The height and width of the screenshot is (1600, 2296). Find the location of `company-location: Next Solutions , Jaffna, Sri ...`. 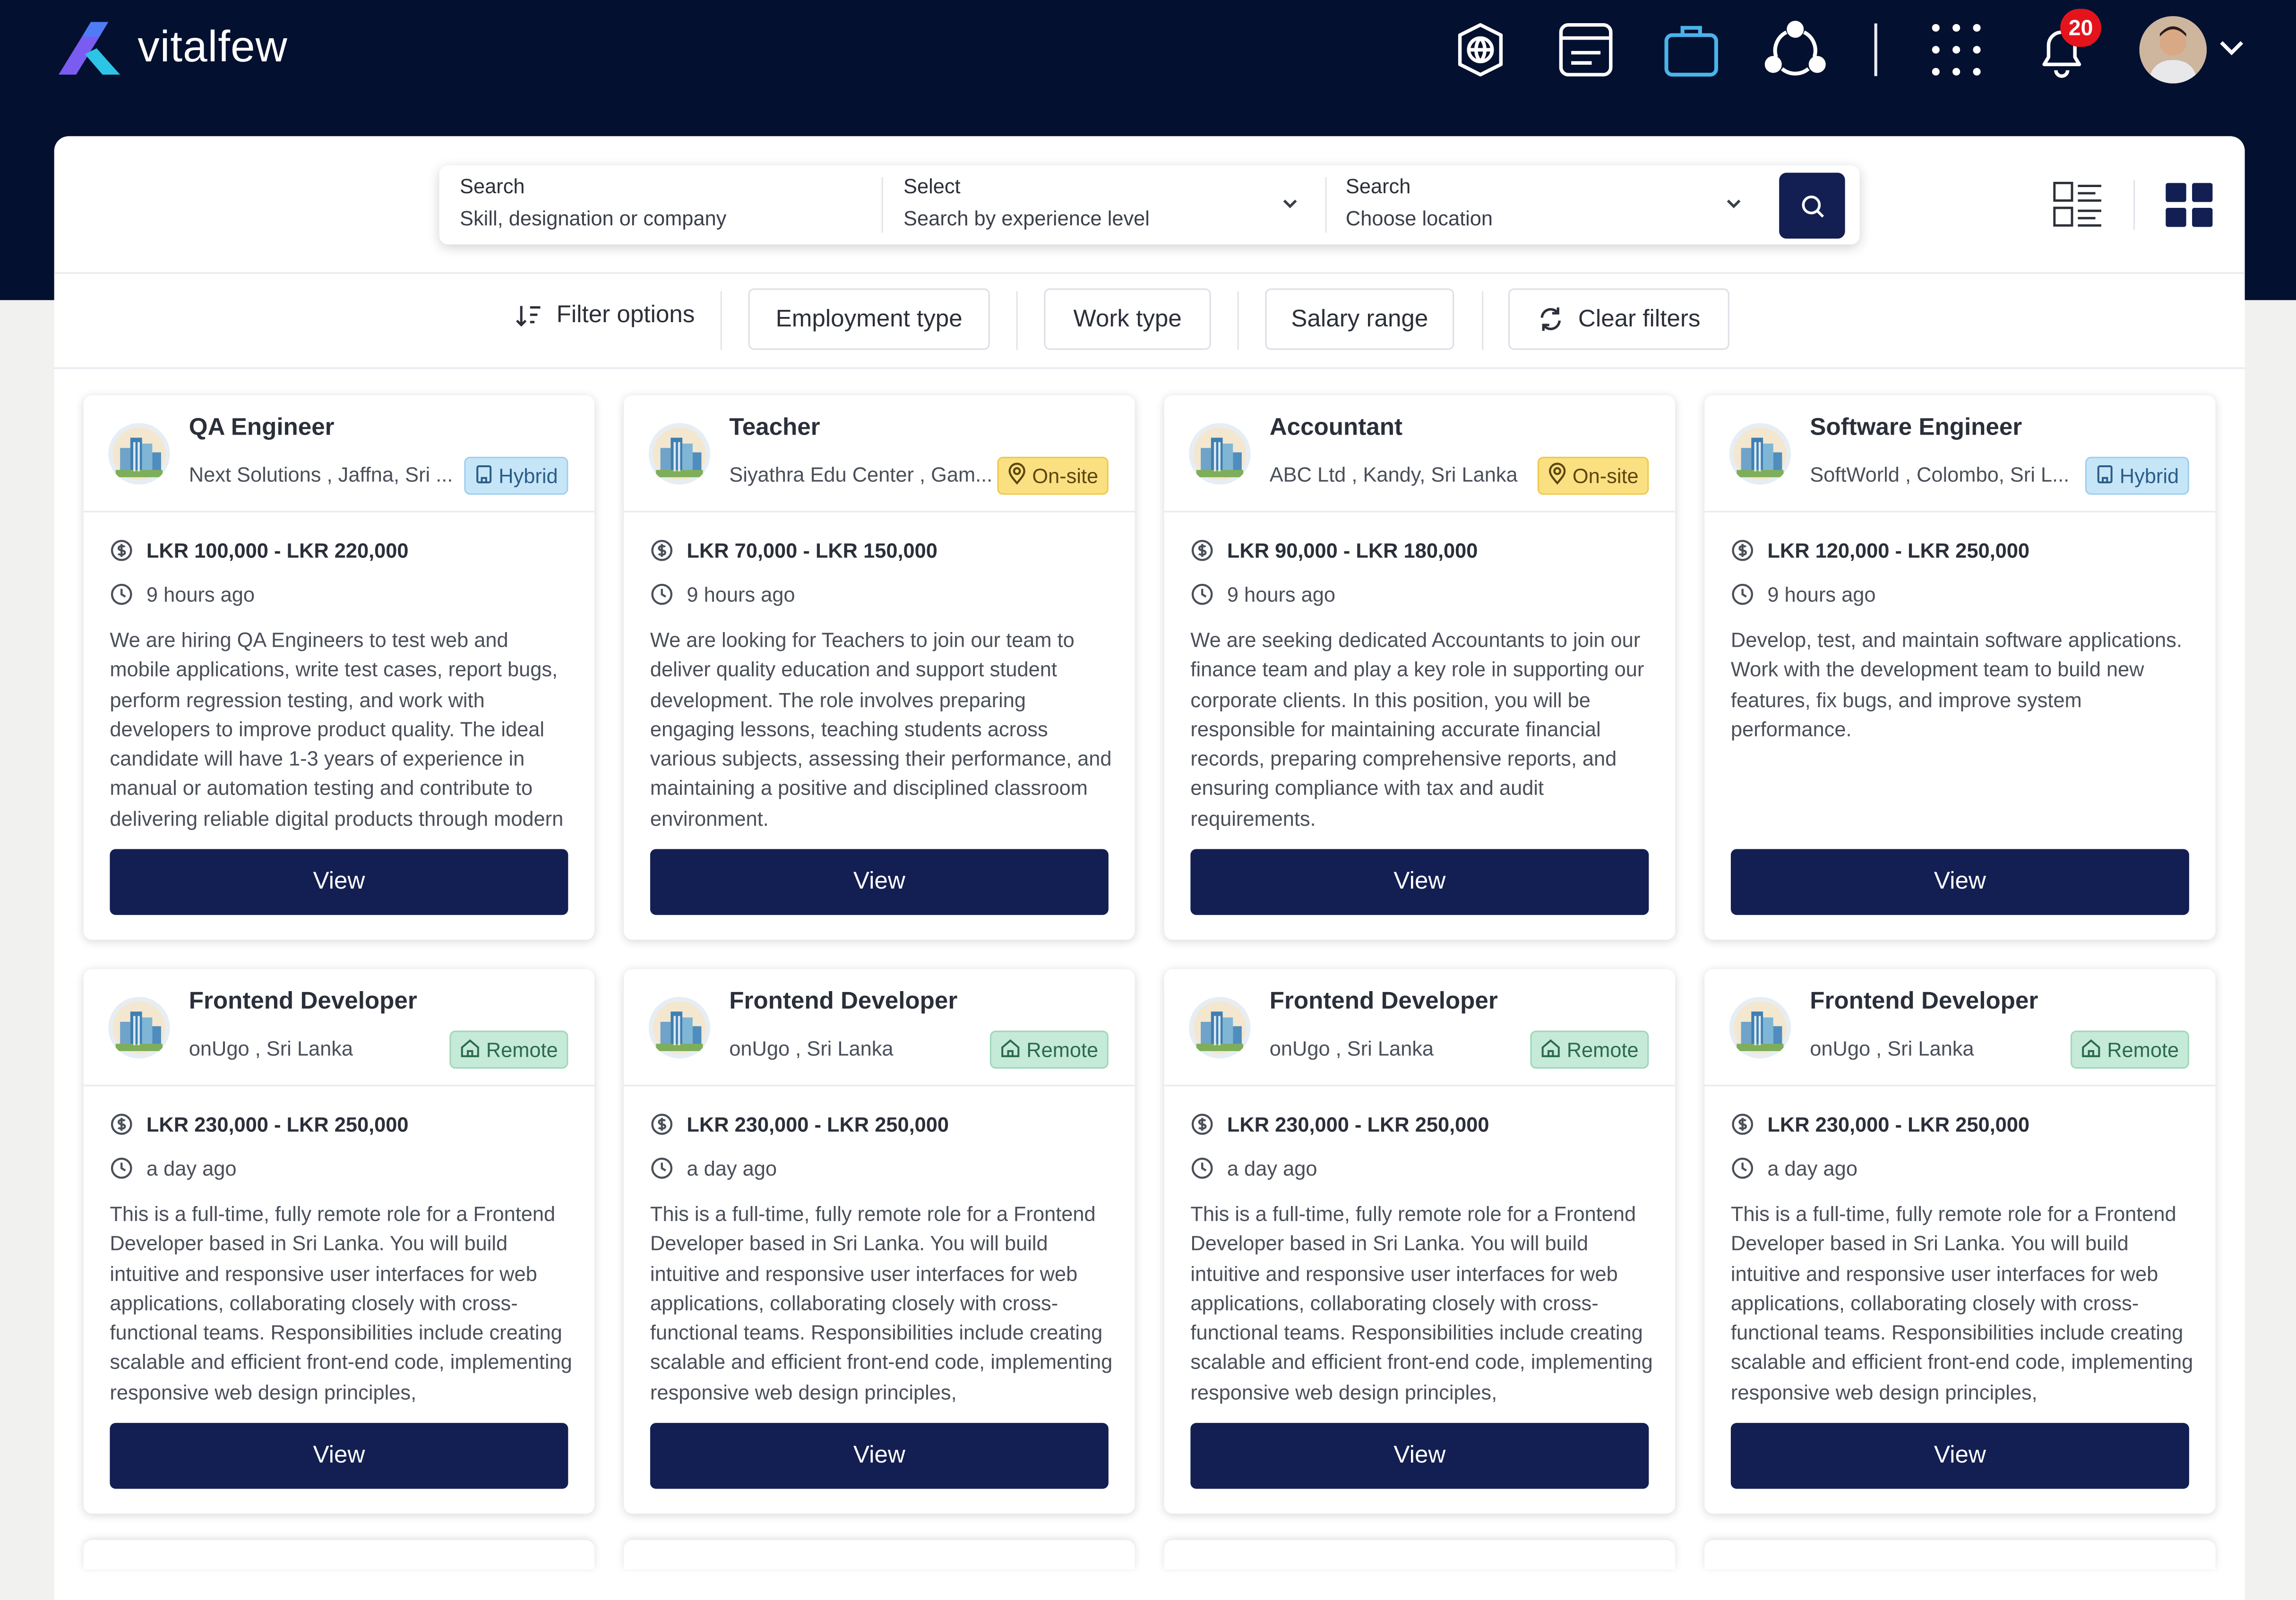

company-location: Next Solutions , Jaffna, Sri ... is located at coordinates (321, 474).